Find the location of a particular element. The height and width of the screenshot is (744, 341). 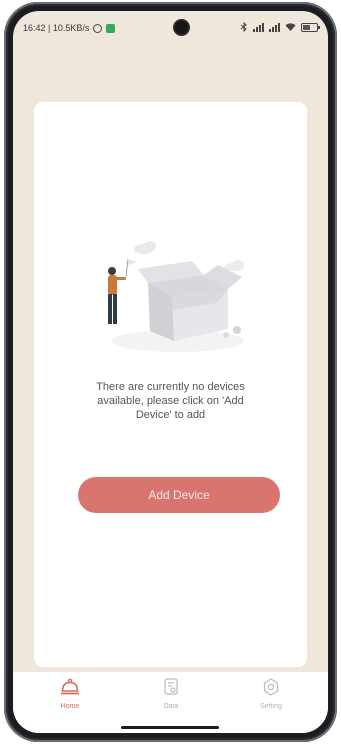

status-left: 16:42 | 10.5KB/s is located at coordinates (69, 28).